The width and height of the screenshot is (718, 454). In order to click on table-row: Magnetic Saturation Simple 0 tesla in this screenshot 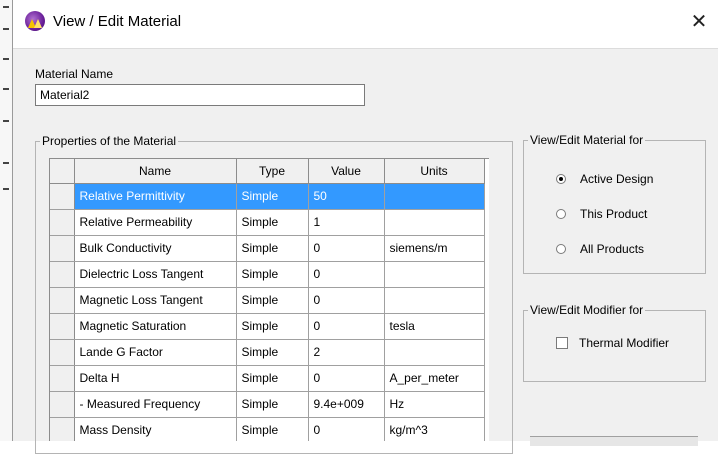, I will do `click(267, 326)`.